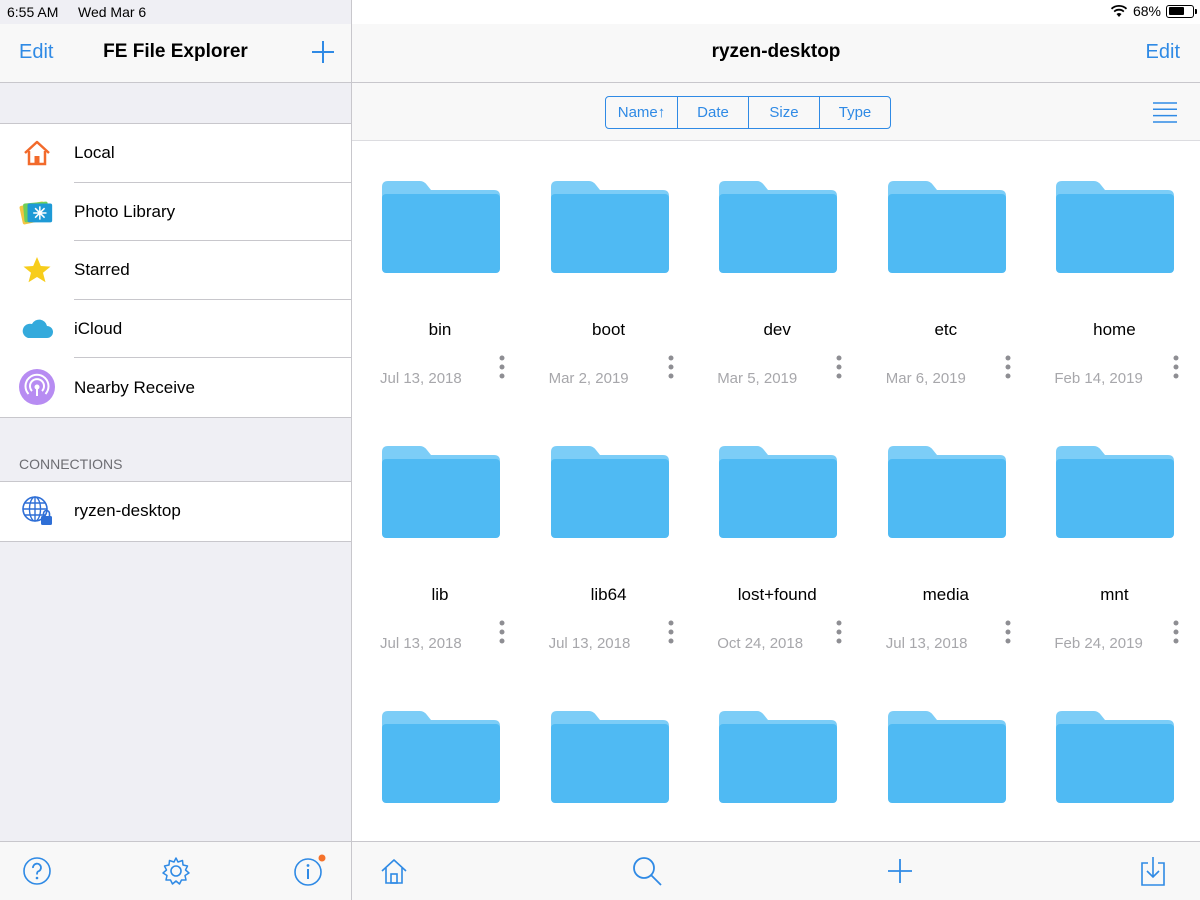 The image size is (1200, 900). Describe the element at coordinates (757, 378) in the screenshot. I see `folder-date: Mar 5, 2019` at that location.